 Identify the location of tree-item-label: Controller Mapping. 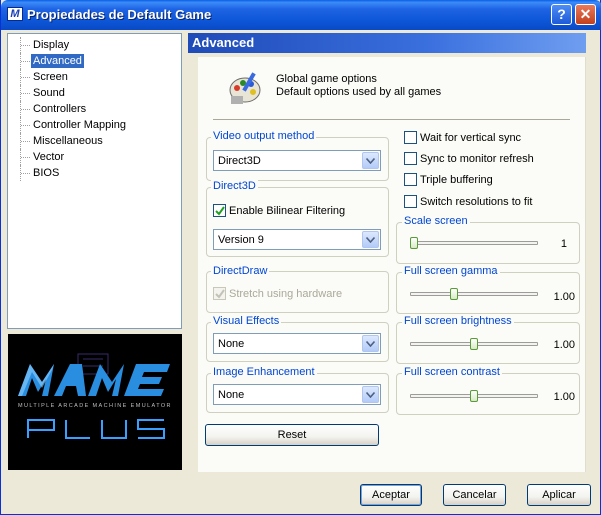
(79, 125).